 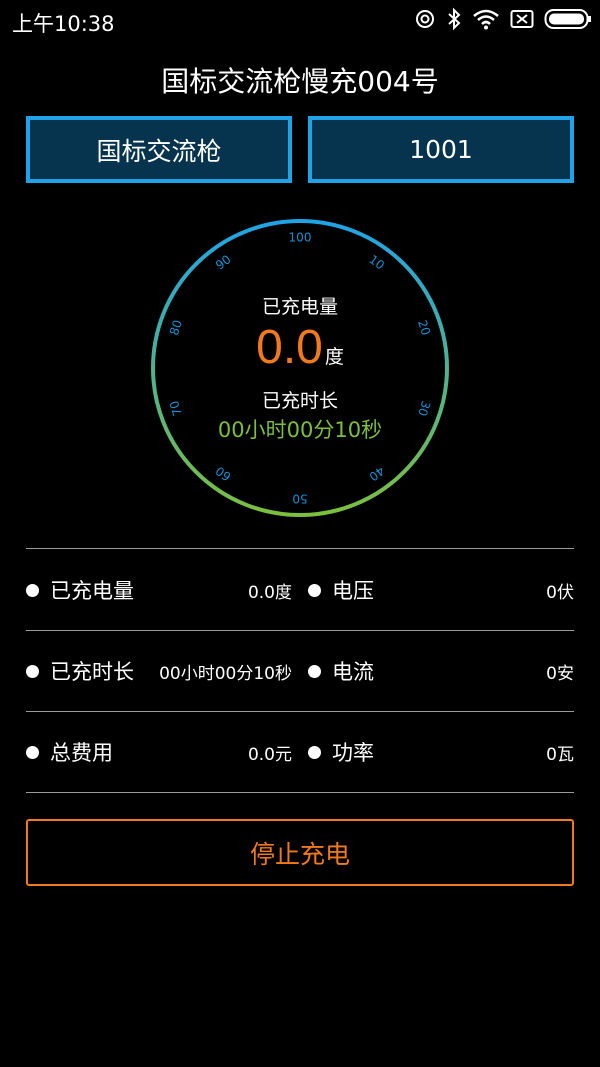 I want to click on gauge-tick-label: 90, so click(x=223, y=262).